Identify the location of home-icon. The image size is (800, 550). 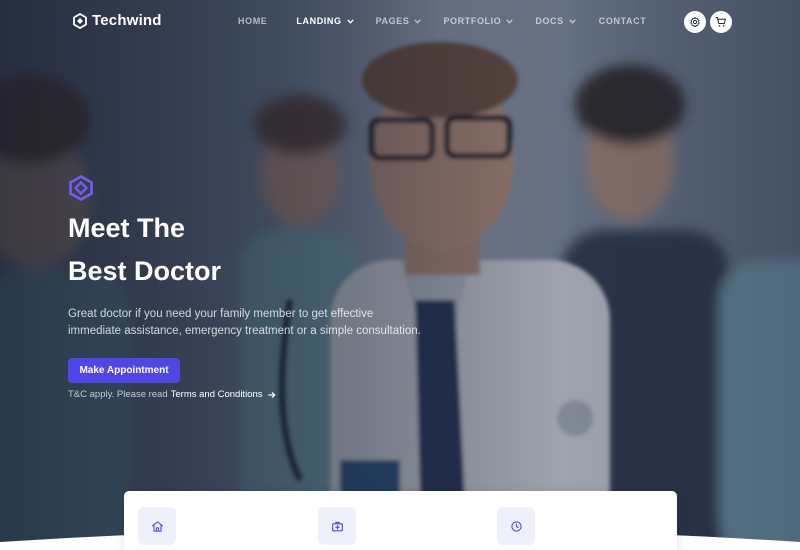
(157, 526).